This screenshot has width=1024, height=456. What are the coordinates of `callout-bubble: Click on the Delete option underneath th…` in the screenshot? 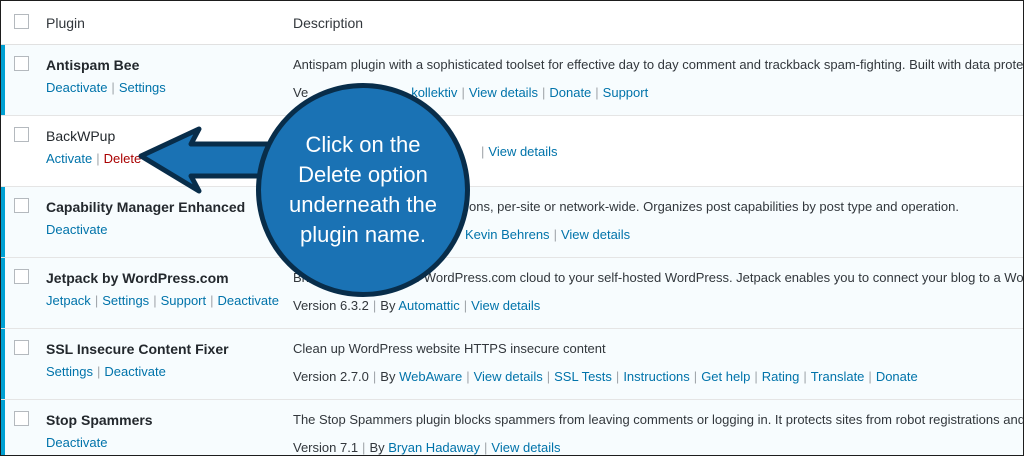 It's located at (363, 190).